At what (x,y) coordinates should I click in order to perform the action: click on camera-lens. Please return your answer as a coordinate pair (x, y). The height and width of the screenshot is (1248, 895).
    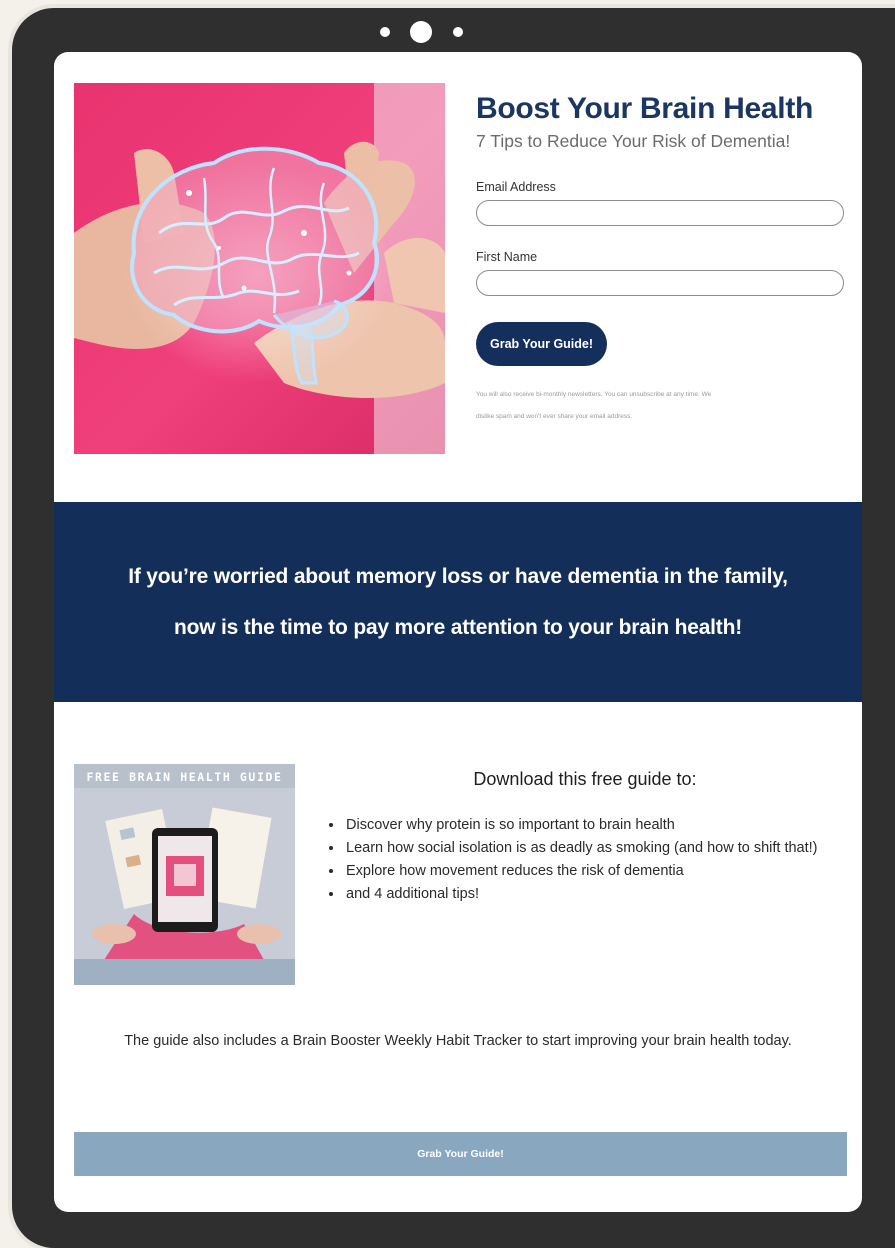
    Looking at the image, I should click on (421, 32).